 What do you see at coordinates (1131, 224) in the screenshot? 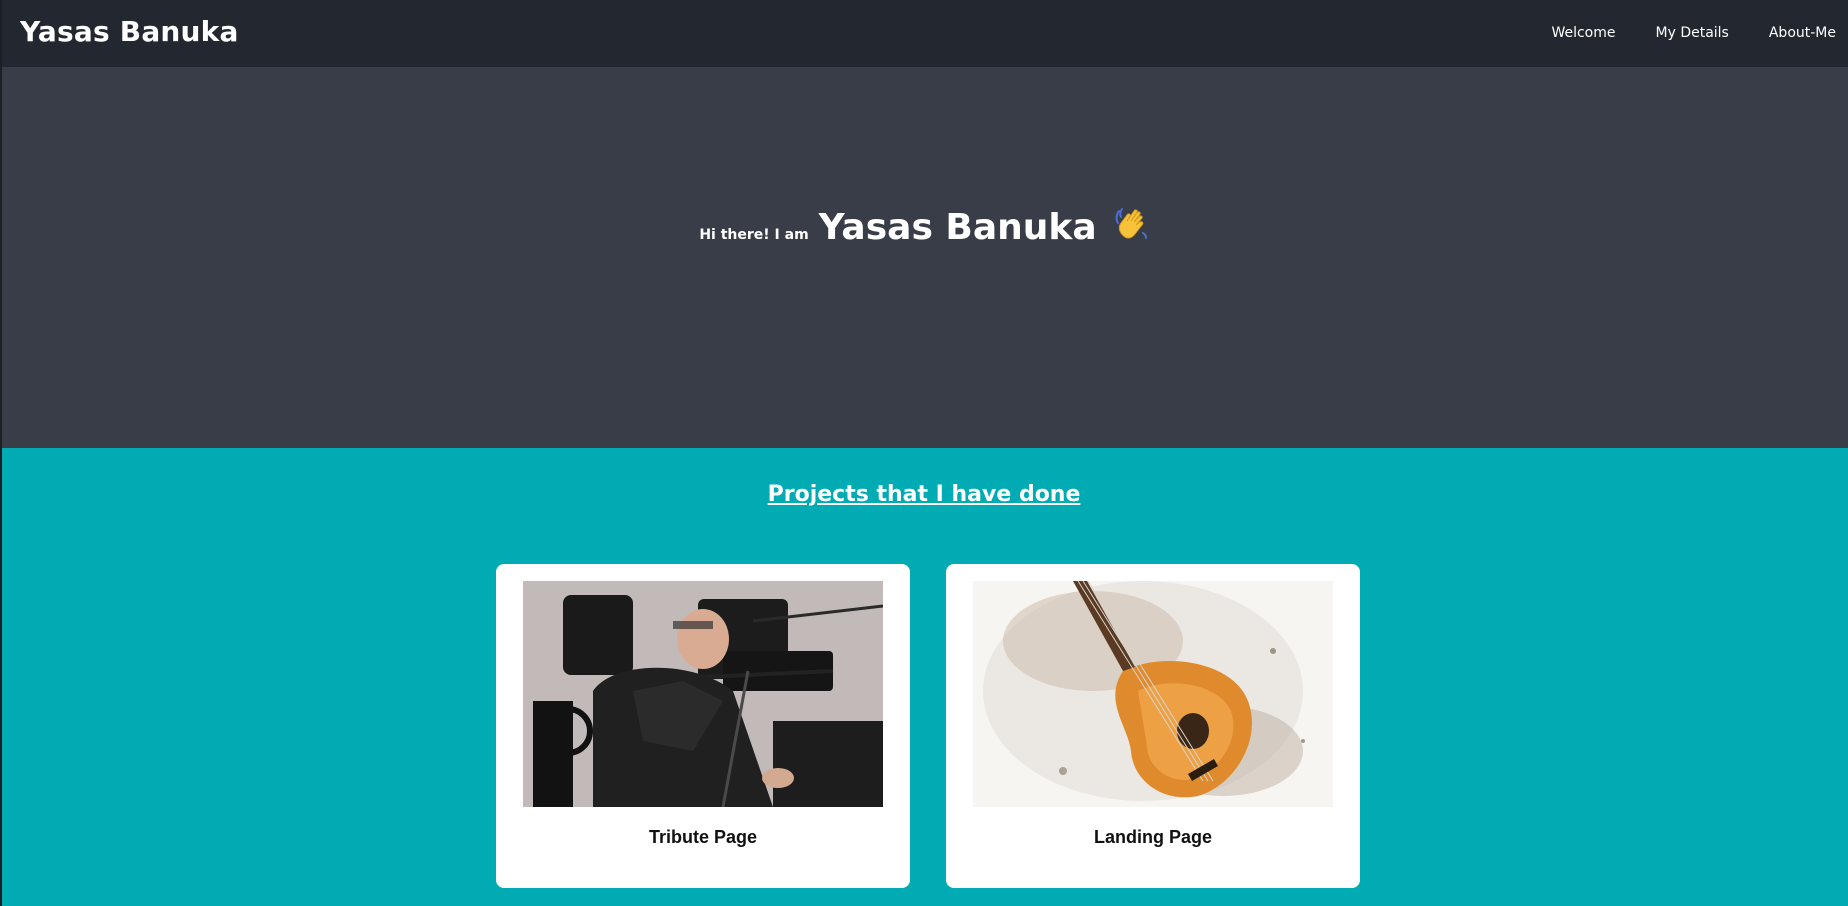
I see `waving-hand-icon` at bounding box center [1131, 224].